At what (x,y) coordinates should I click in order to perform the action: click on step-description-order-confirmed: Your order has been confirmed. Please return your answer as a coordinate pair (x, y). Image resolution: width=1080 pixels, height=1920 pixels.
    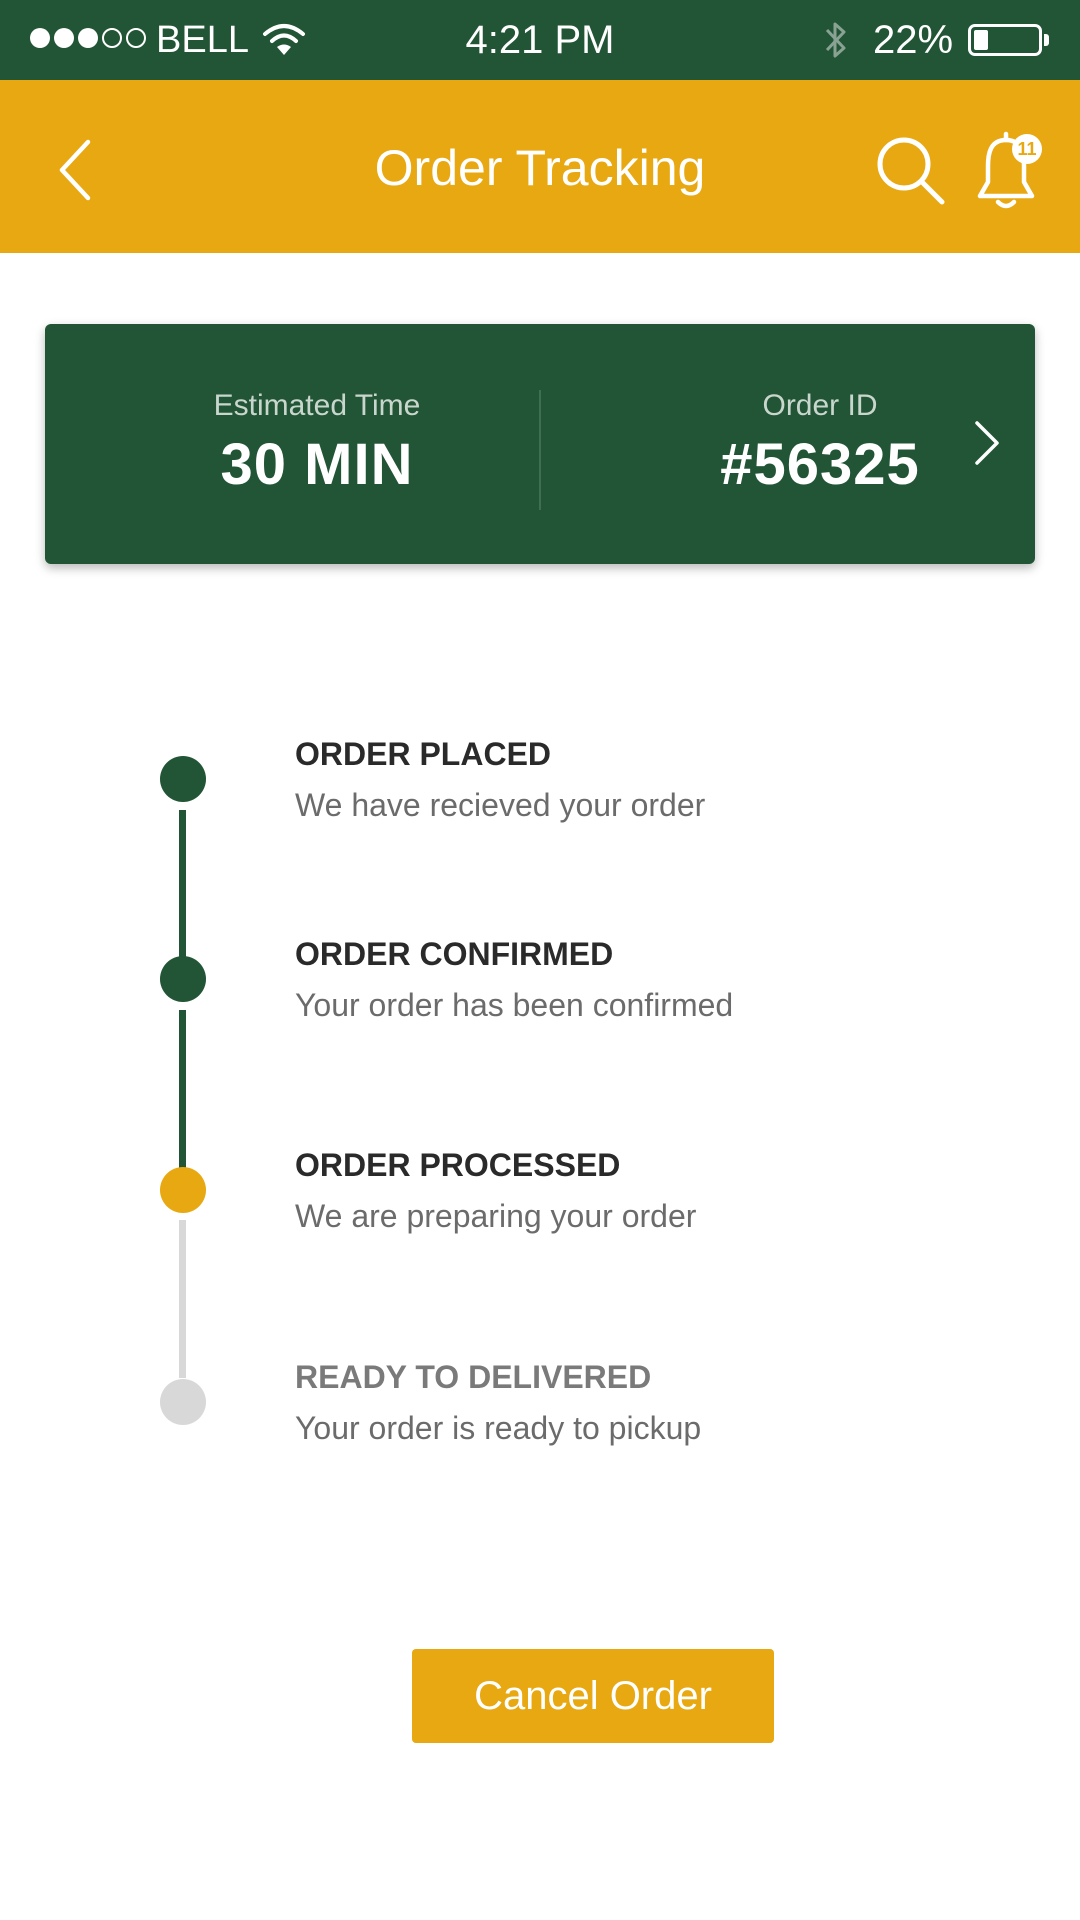
    Looking at the image, I should click on (514, 1005).